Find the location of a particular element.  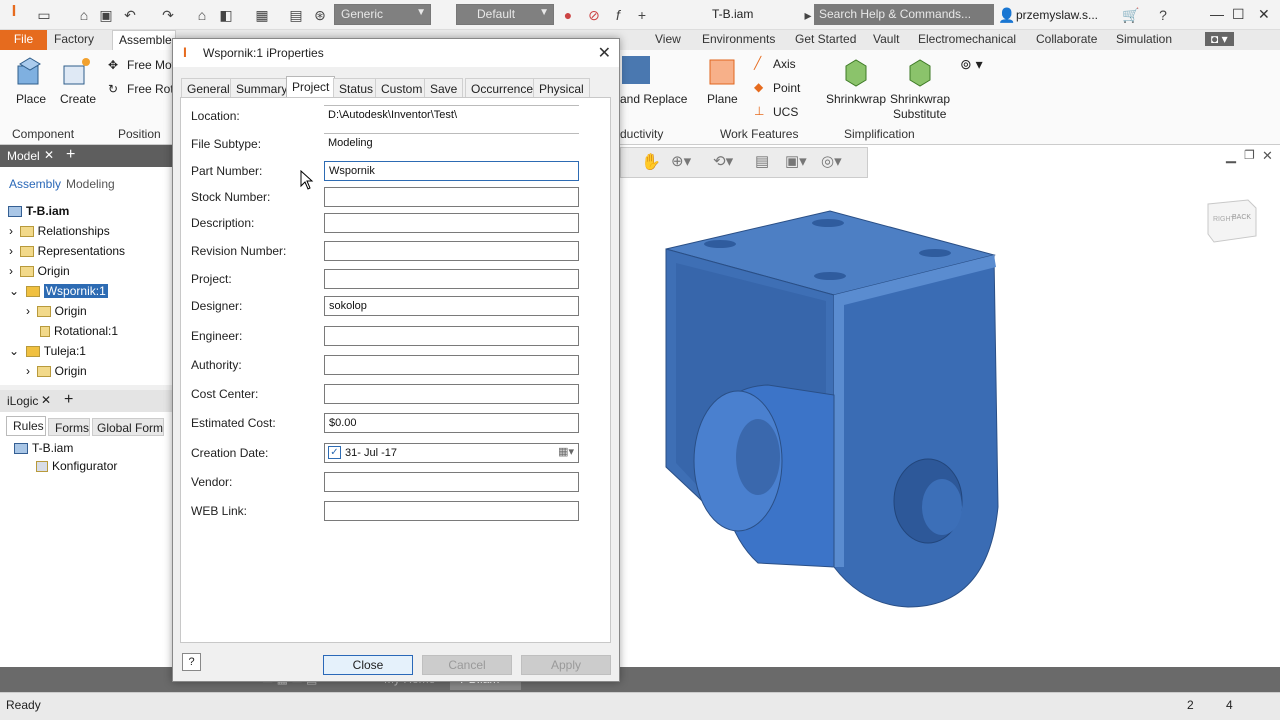

authority-field is located at coordinates (451, 365).